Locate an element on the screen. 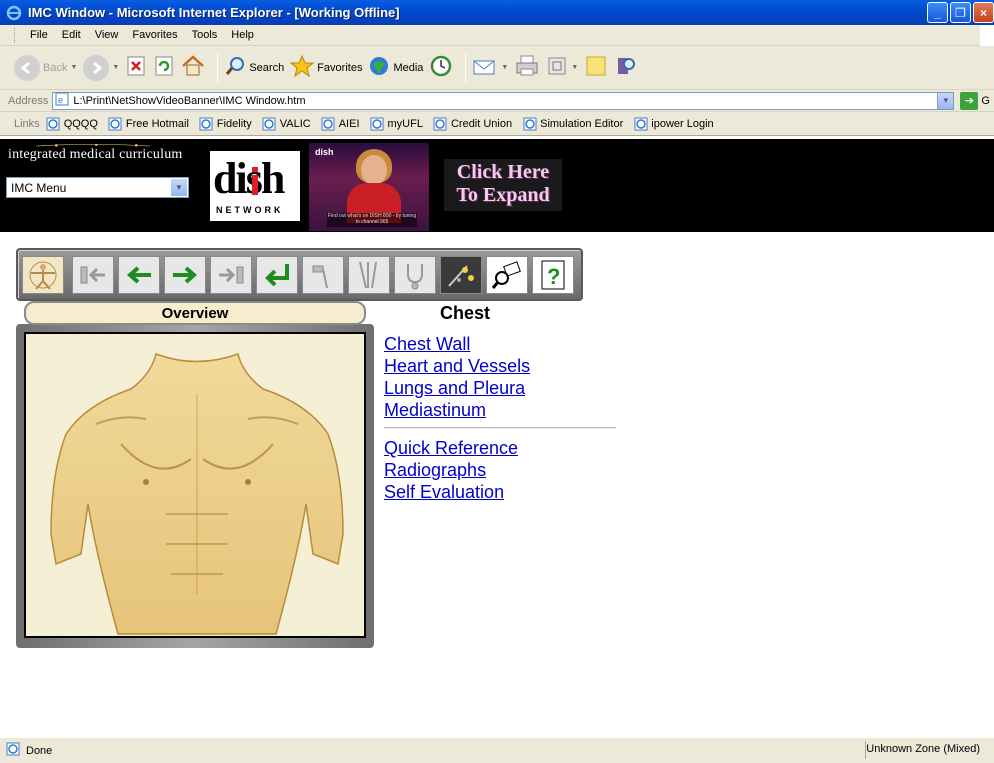 The height and width of the screenshot is (763, 994). click-to-expand-button: Click Here To Expand is located at coordinates (503, 185).